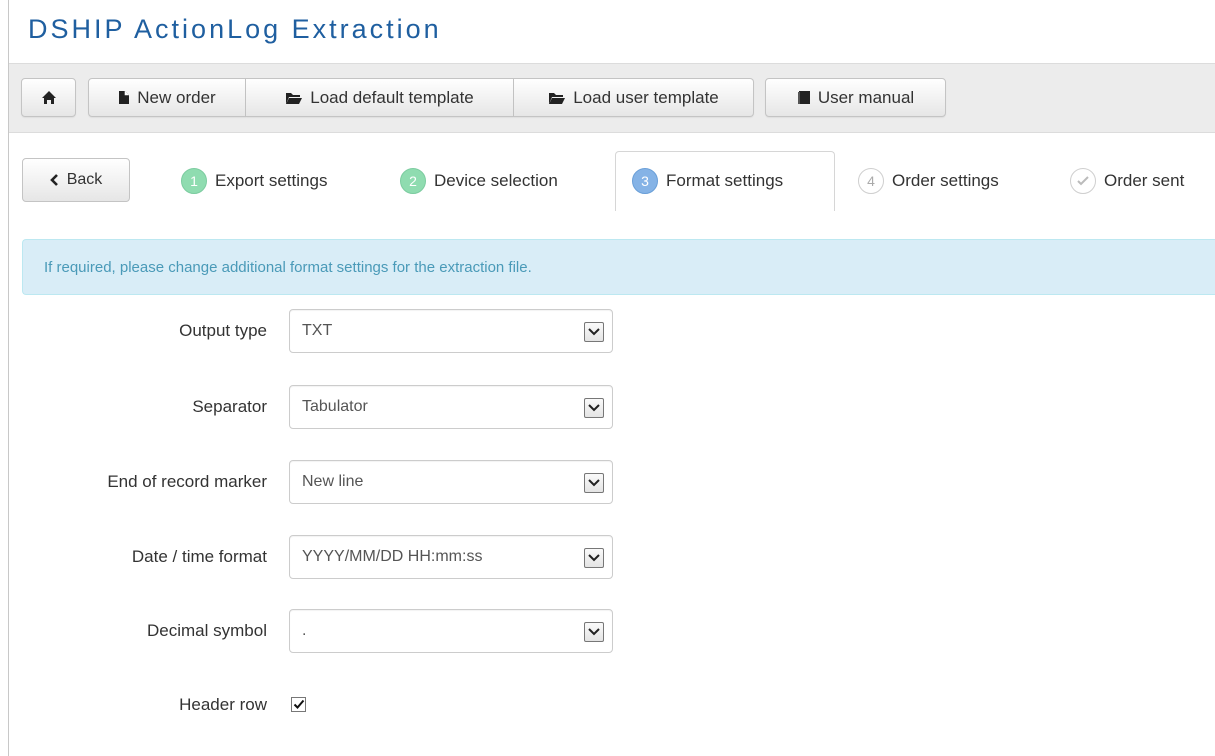 The width and height of the screenshot is (1215, 756). What do you see at coordinates (871, 181) in the screenshot?
I see `step-number-badge: 4` at bounding box center [871, 181].